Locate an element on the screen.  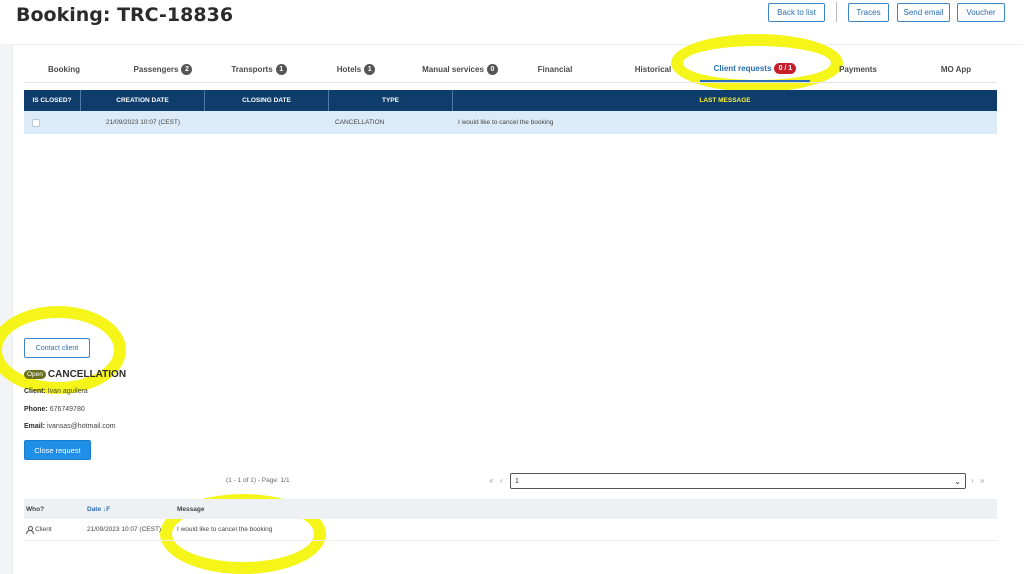
col-is-closed: IS CLOSED? is located at coordinates (52, 100).